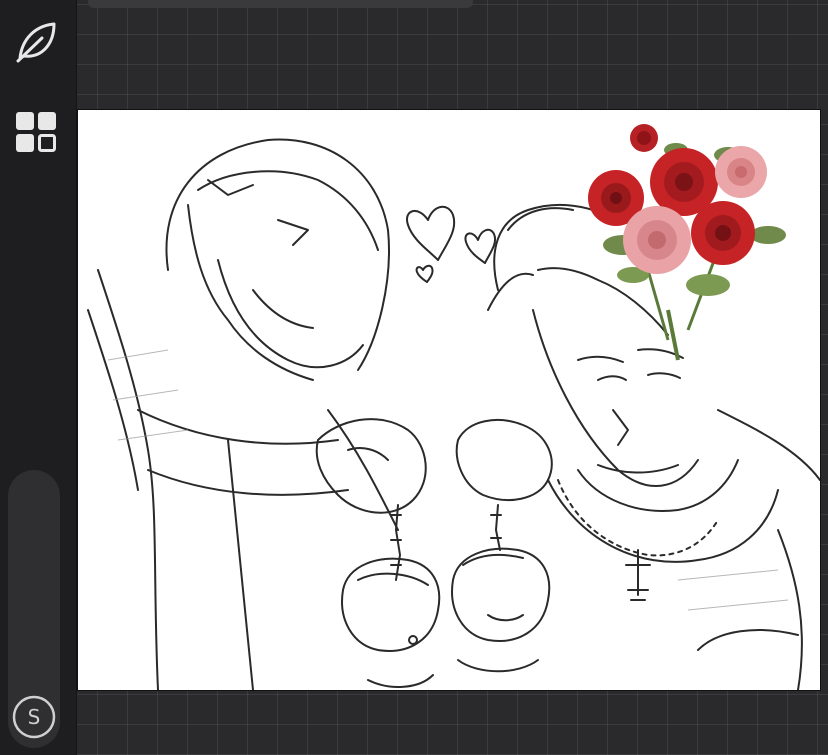 This screenshot has height=755, width=828. I want to click on gallery-button, so click(36, 132).